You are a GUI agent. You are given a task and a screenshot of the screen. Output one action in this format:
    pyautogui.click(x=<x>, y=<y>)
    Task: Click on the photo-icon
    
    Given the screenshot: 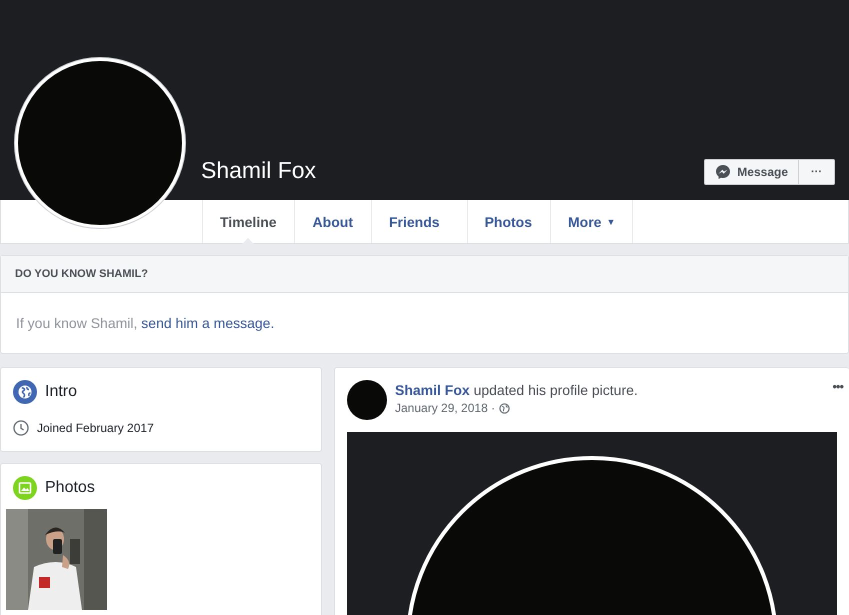 What is the action you would take?
    pyautogui.click(x=25, y=488)
    